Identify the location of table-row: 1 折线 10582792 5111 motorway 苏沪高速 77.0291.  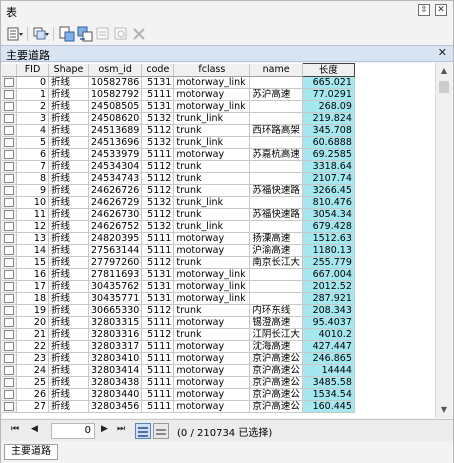
(178, 94).